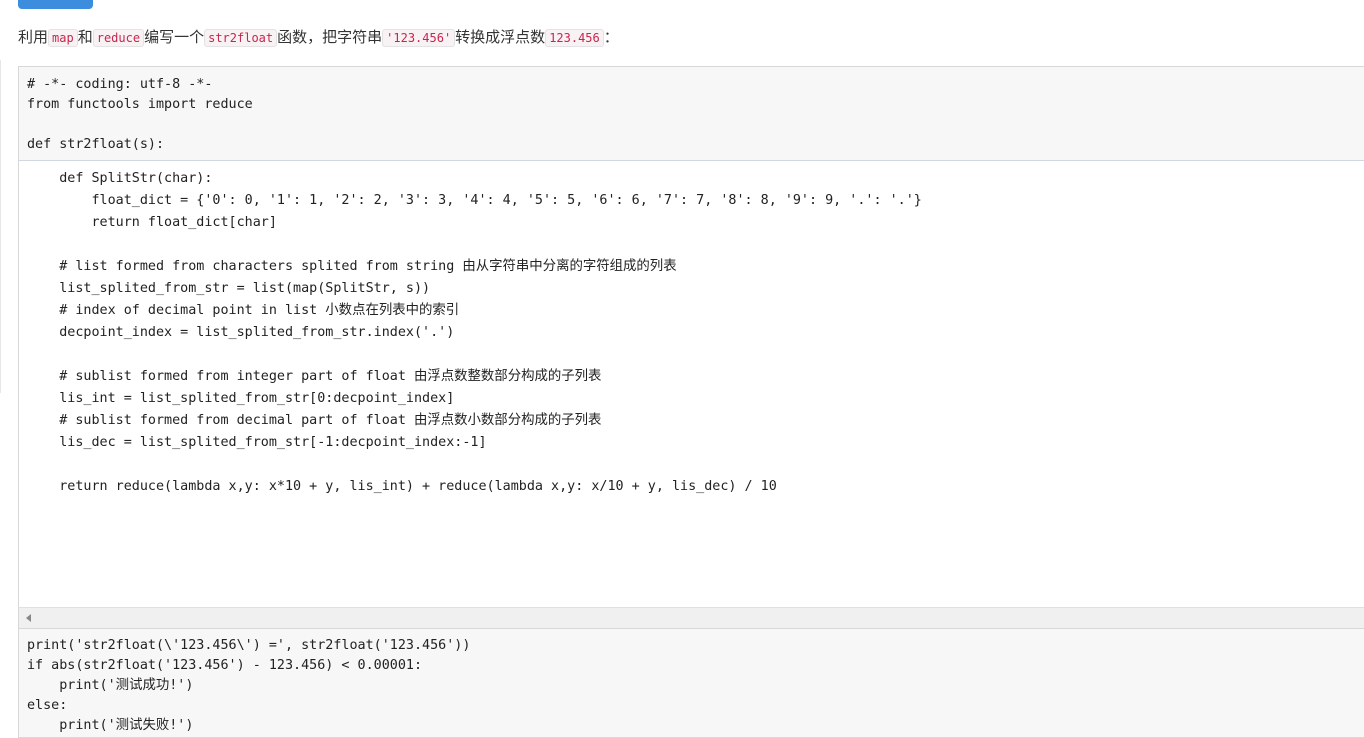 This screenshot has width=1364, height=738. Describe the element at coordinates (55, 4) in the screenshot. I see `run-button` at that location.